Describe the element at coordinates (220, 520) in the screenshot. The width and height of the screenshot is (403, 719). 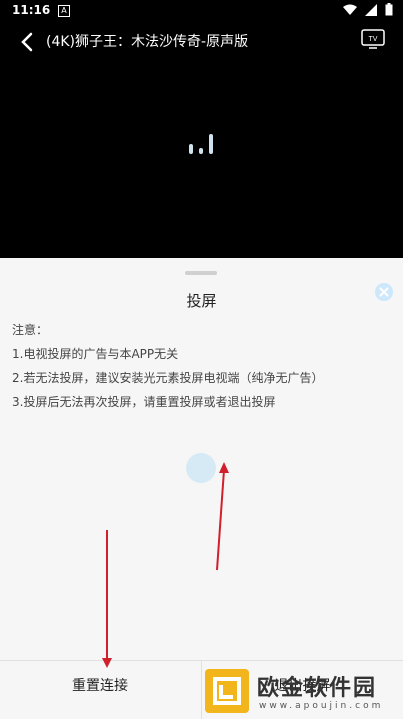
I see `arrow-line-up` at that location.